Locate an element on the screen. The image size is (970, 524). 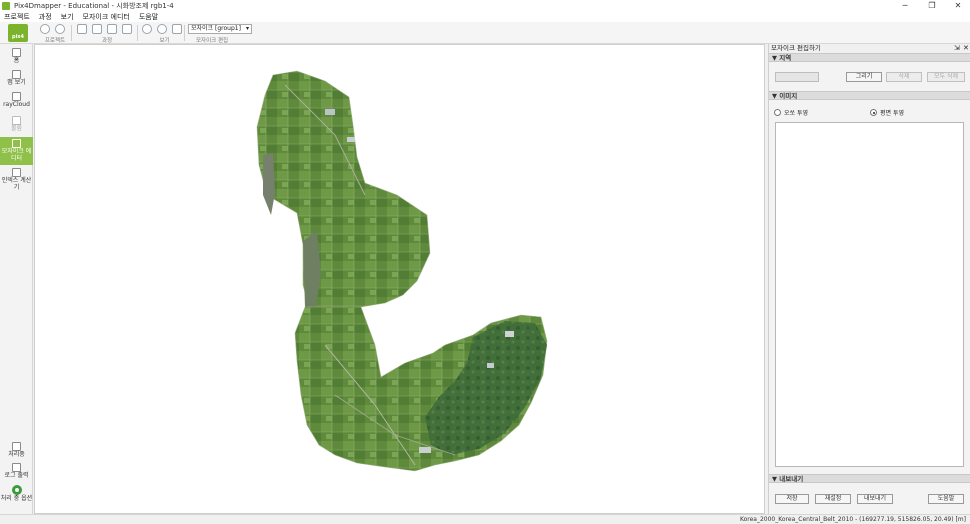
sidebar-item-label: 처리중 is located at coordinates (16, 454).